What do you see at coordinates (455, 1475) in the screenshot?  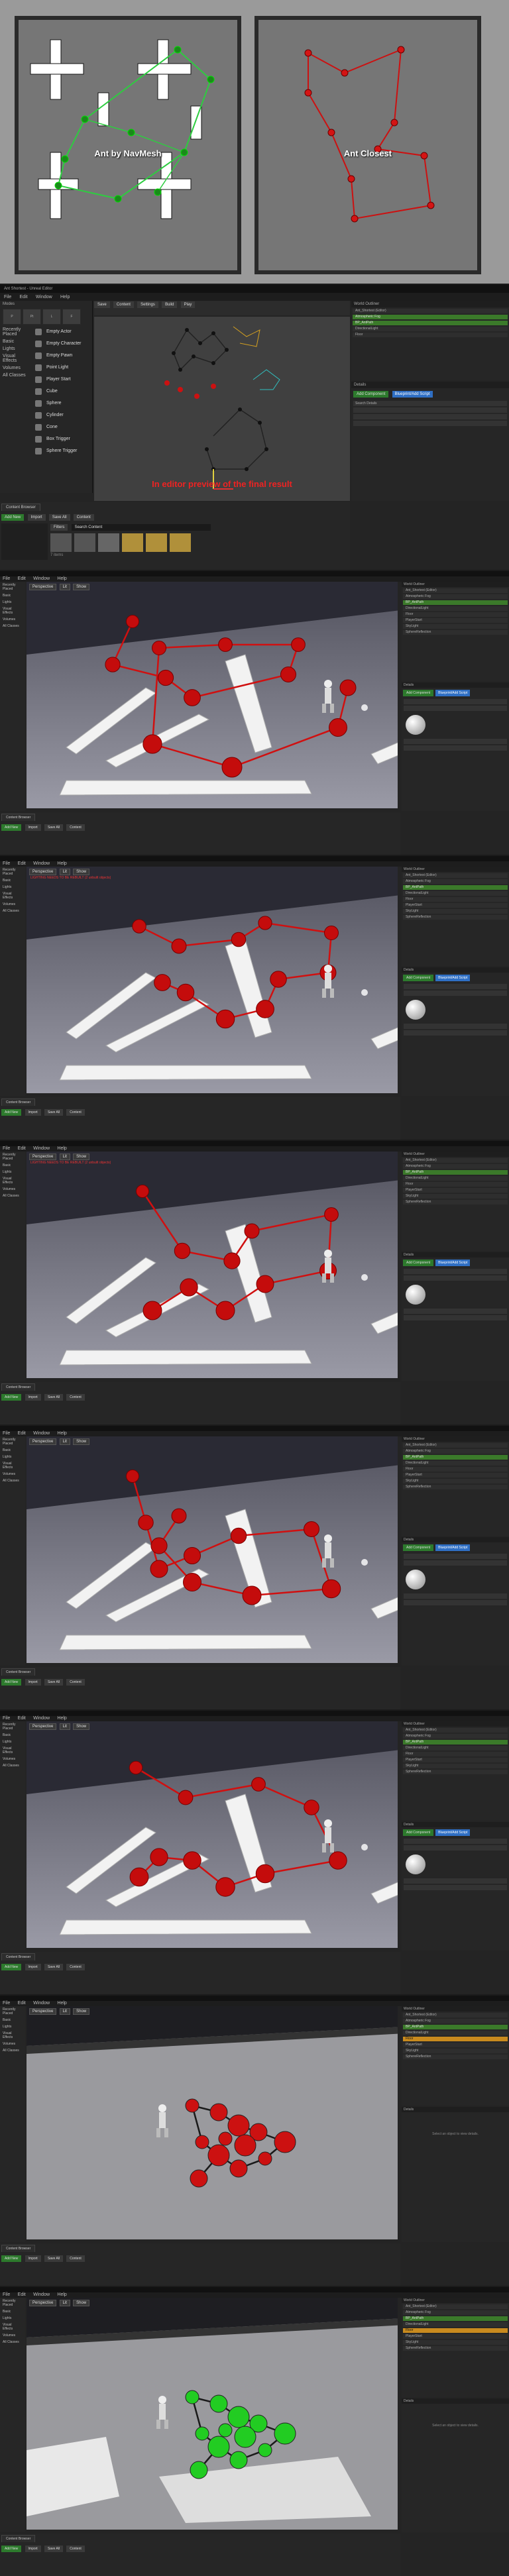 I see `outliner-row: PlayerStart` at bounding box center [455, 1475].